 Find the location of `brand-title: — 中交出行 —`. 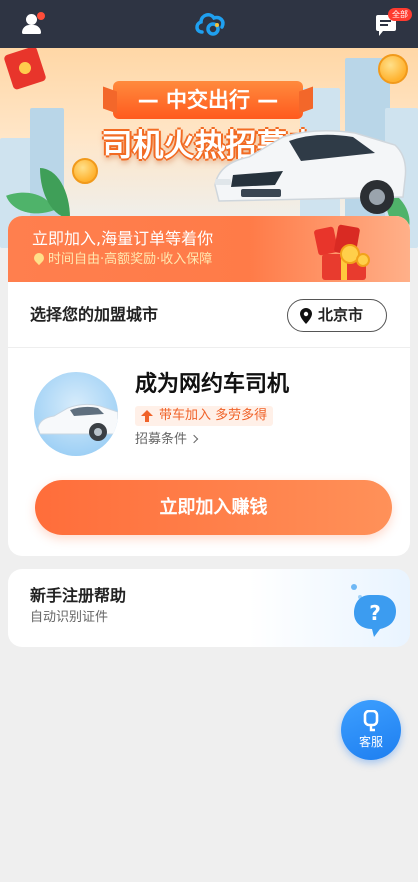

brand-title: — 中交出行 — is located at coordinates (208, 100).